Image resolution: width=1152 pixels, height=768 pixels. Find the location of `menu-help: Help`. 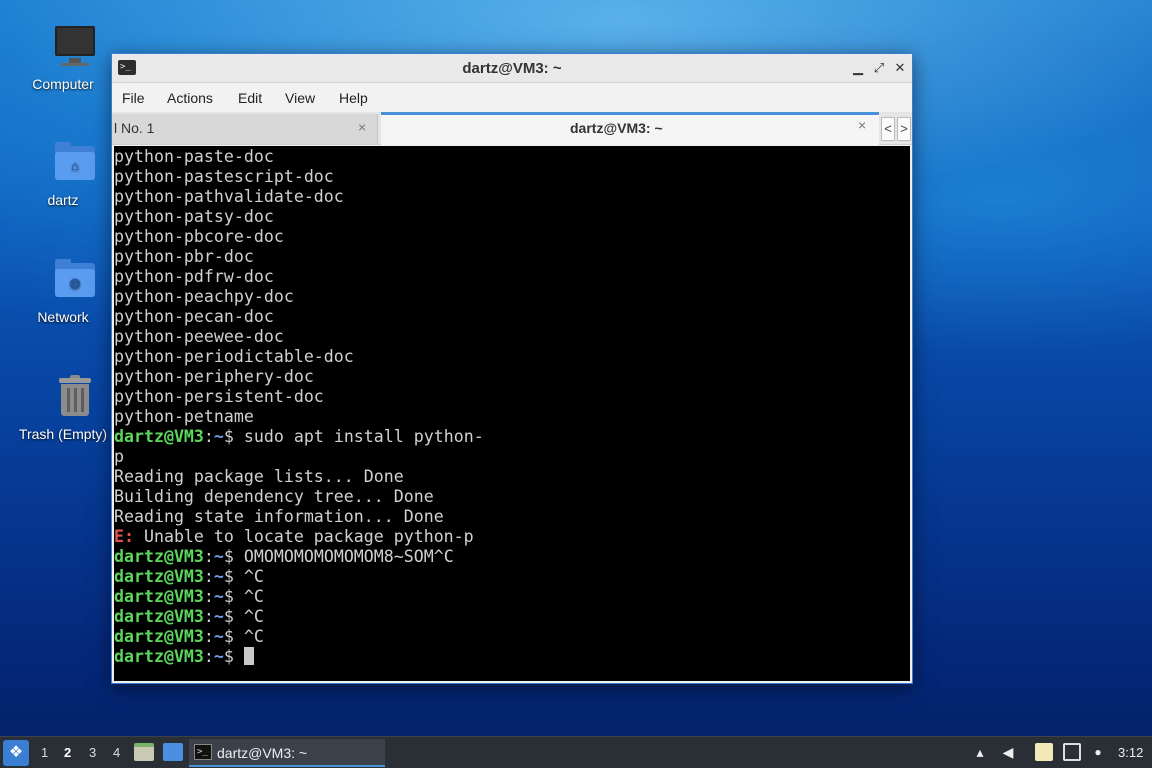

menu-help: Help is located at coordinates (353, 98).